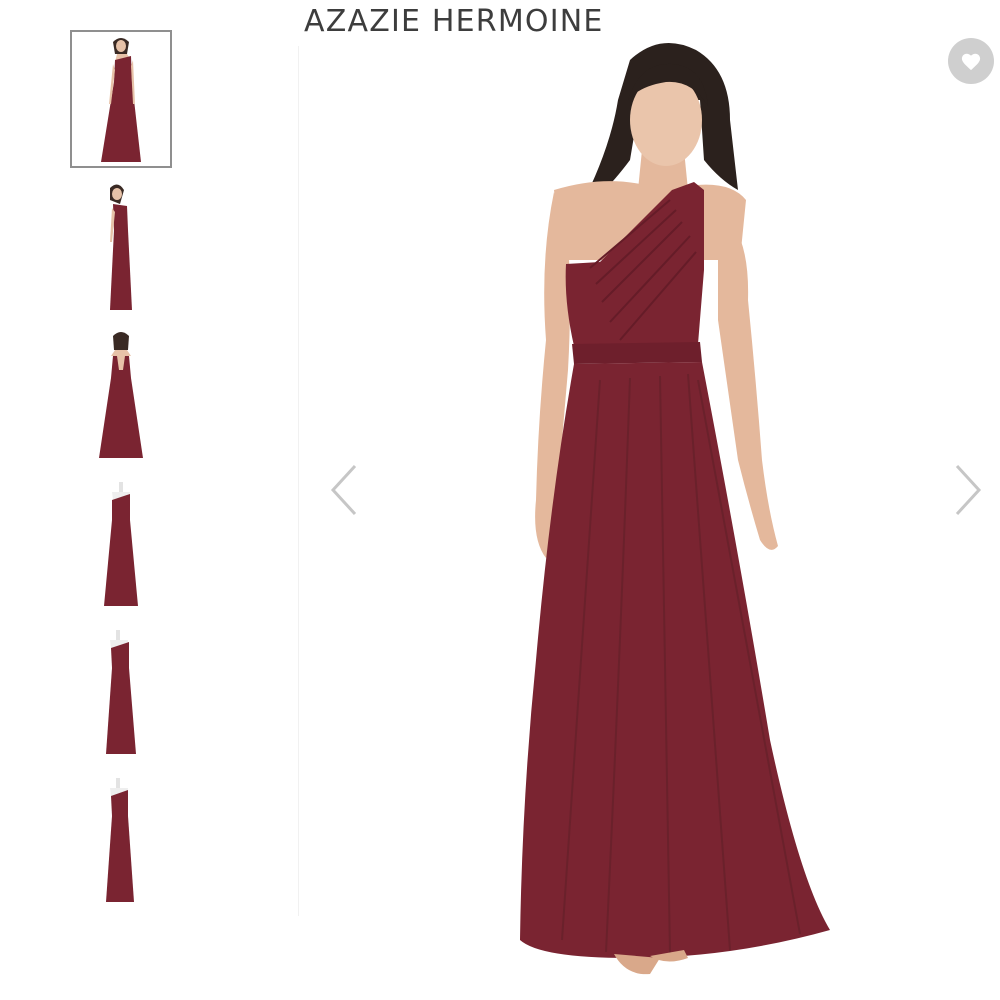 The width and height of the screenshot is (1000, 1000). I want to click on thumbnail-mannequin-front, so click(121, 543).